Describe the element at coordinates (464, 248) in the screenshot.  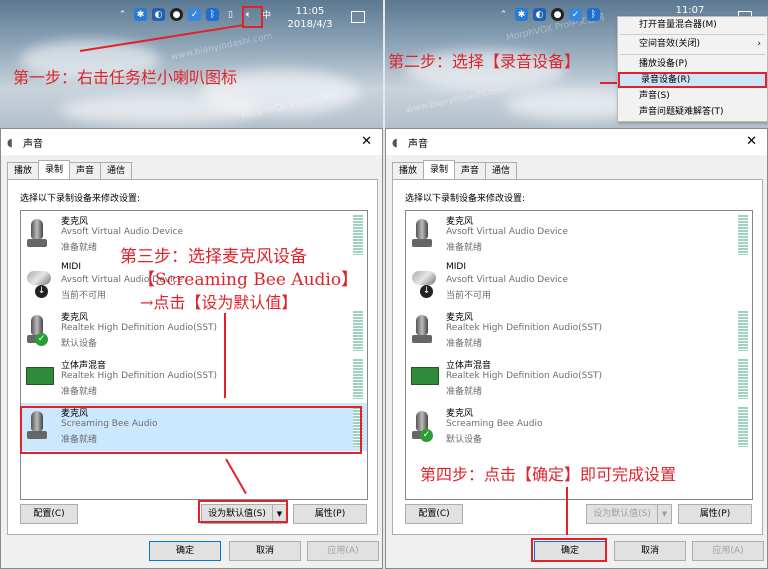
I see `device-status: 准备就绪` at that location.